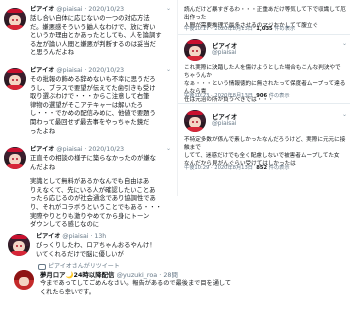 The image size is (350, 314). Describe the element at coordinates (218, 168) in the screenshot. I see `tweet-time: 午後10:29 · 2020年8月13日` at that location.